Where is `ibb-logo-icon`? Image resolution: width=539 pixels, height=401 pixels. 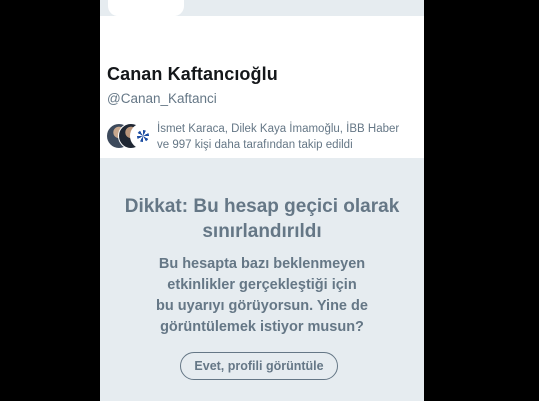 ibb-logo-icon is located at coordinates (143, 136).